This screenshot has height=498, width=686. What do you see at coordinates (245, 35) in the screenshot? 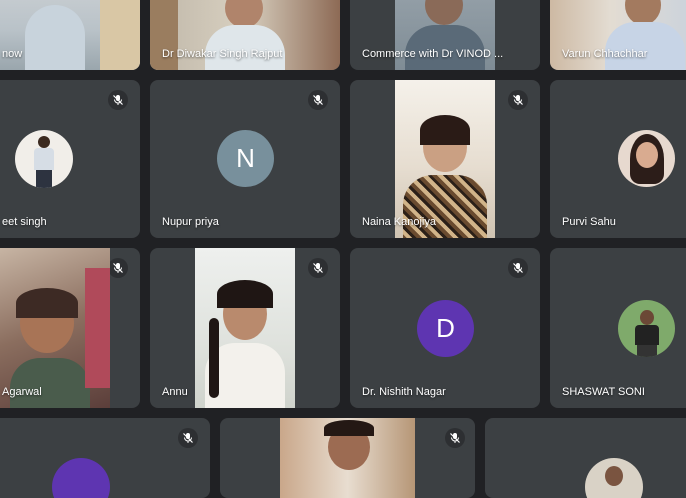
I see `participant-tile-diwakar: Dr Diwakar Singh Rajput` at bounding box center [245, 35].